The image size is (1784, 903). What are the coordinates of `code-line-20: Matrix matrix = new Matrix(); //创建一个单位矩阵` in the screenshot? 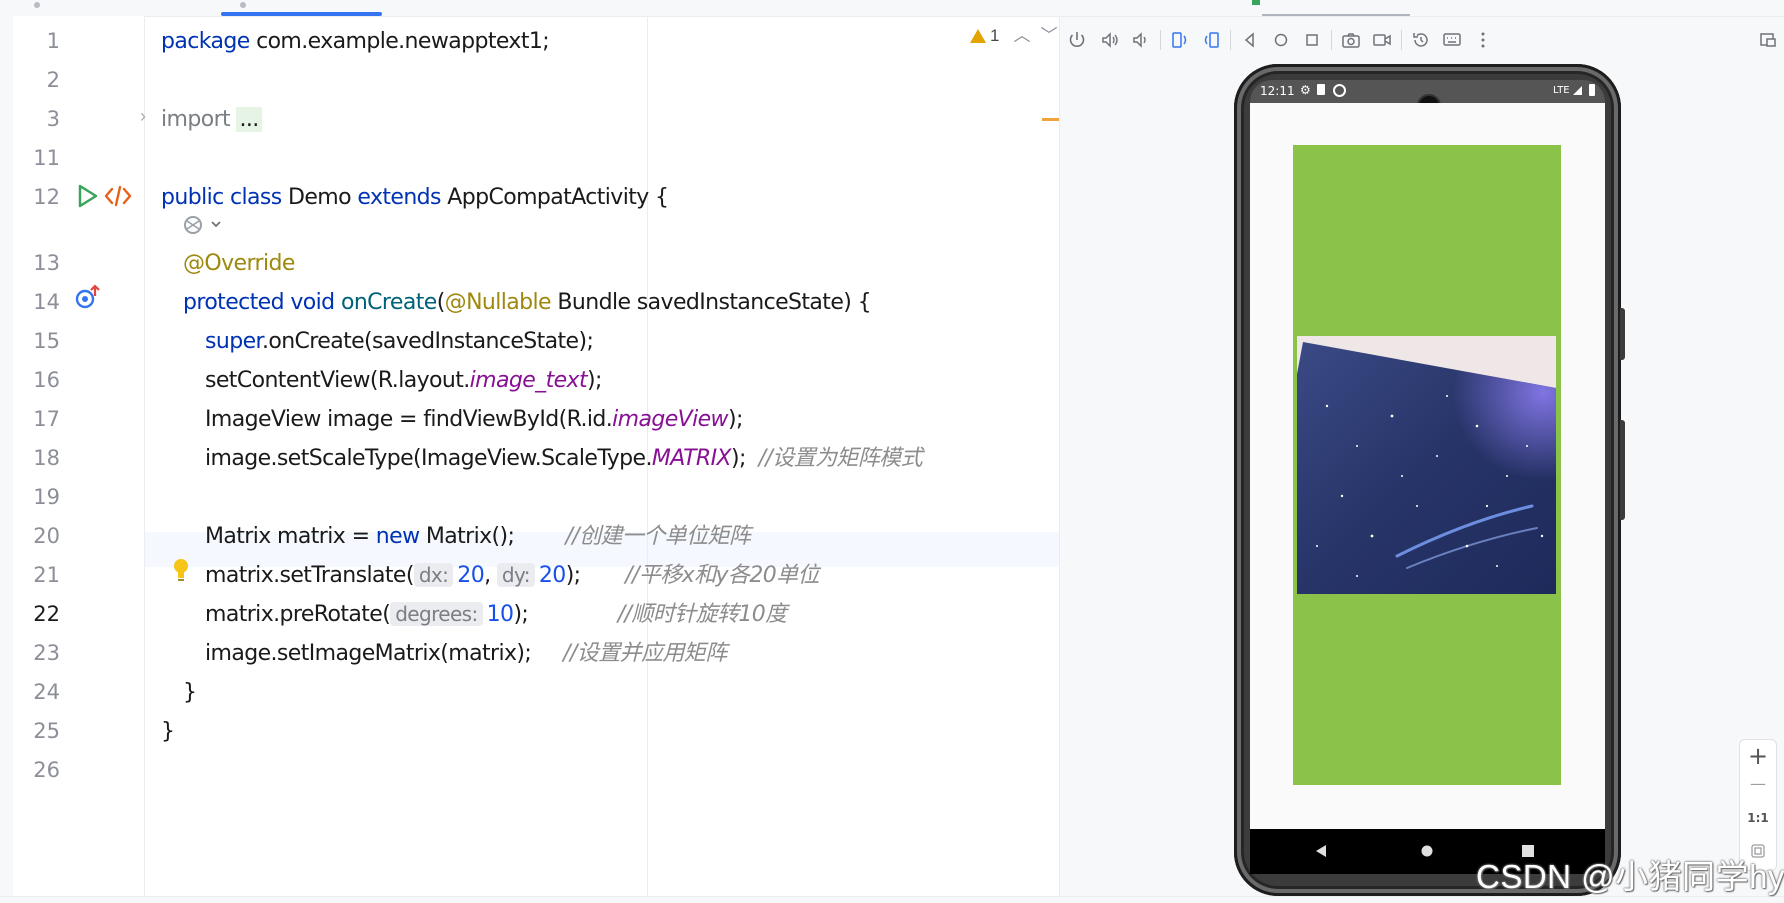 It's located at (478, 536).